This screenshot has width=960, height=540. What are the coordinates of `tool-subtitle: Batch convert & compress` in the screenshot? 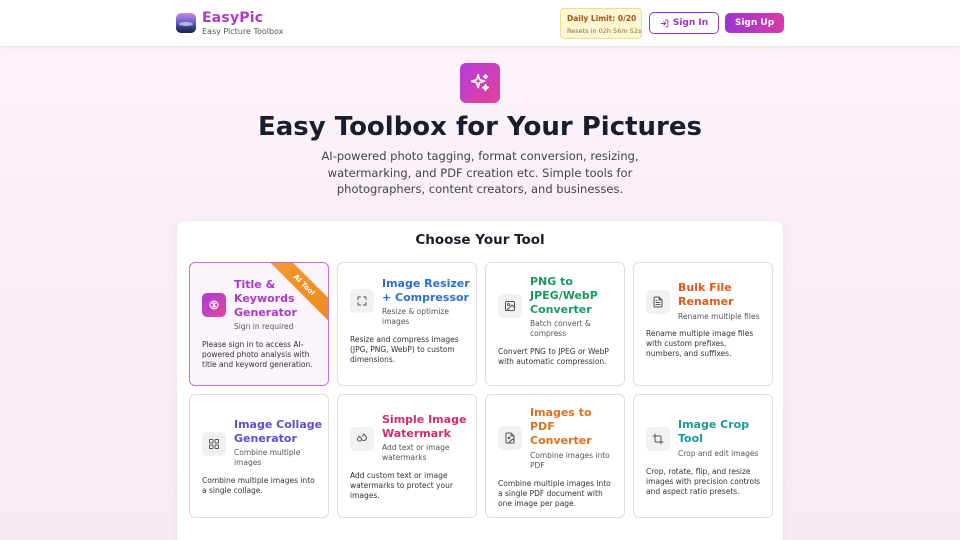 It's located at (560, 328).